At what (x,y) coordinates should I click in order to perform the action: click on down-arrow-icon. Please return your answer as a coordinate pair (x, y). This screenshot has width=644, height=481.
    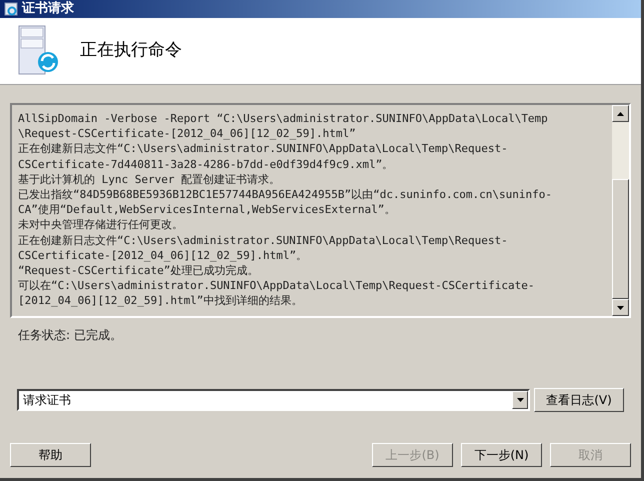
    Looking at the image, I should click on (620, 308).